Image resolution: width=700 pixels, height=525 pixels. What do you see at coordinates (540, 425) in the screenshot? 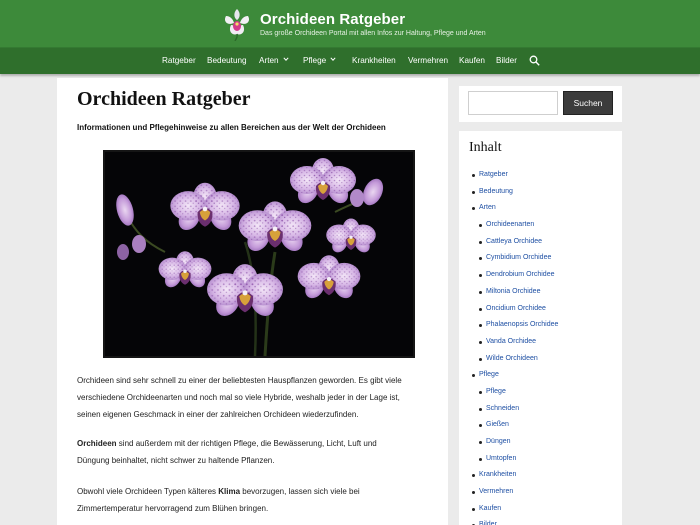
I see `toc-link-gießen: Gießen` at bounding box center [540, 425].